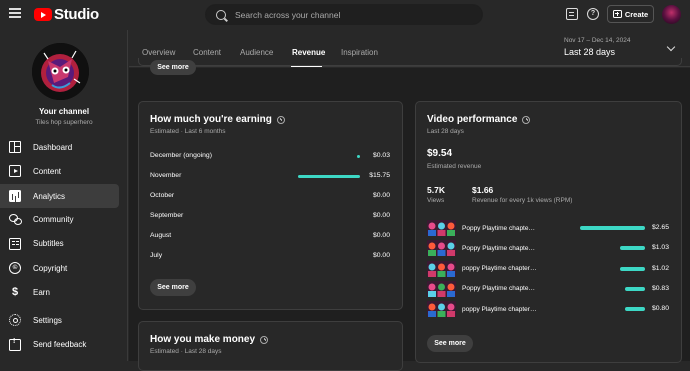  What do you see at coordinates (410, 62) in the screenshot?
I see `previous-card` at bounding box center [410, 62].